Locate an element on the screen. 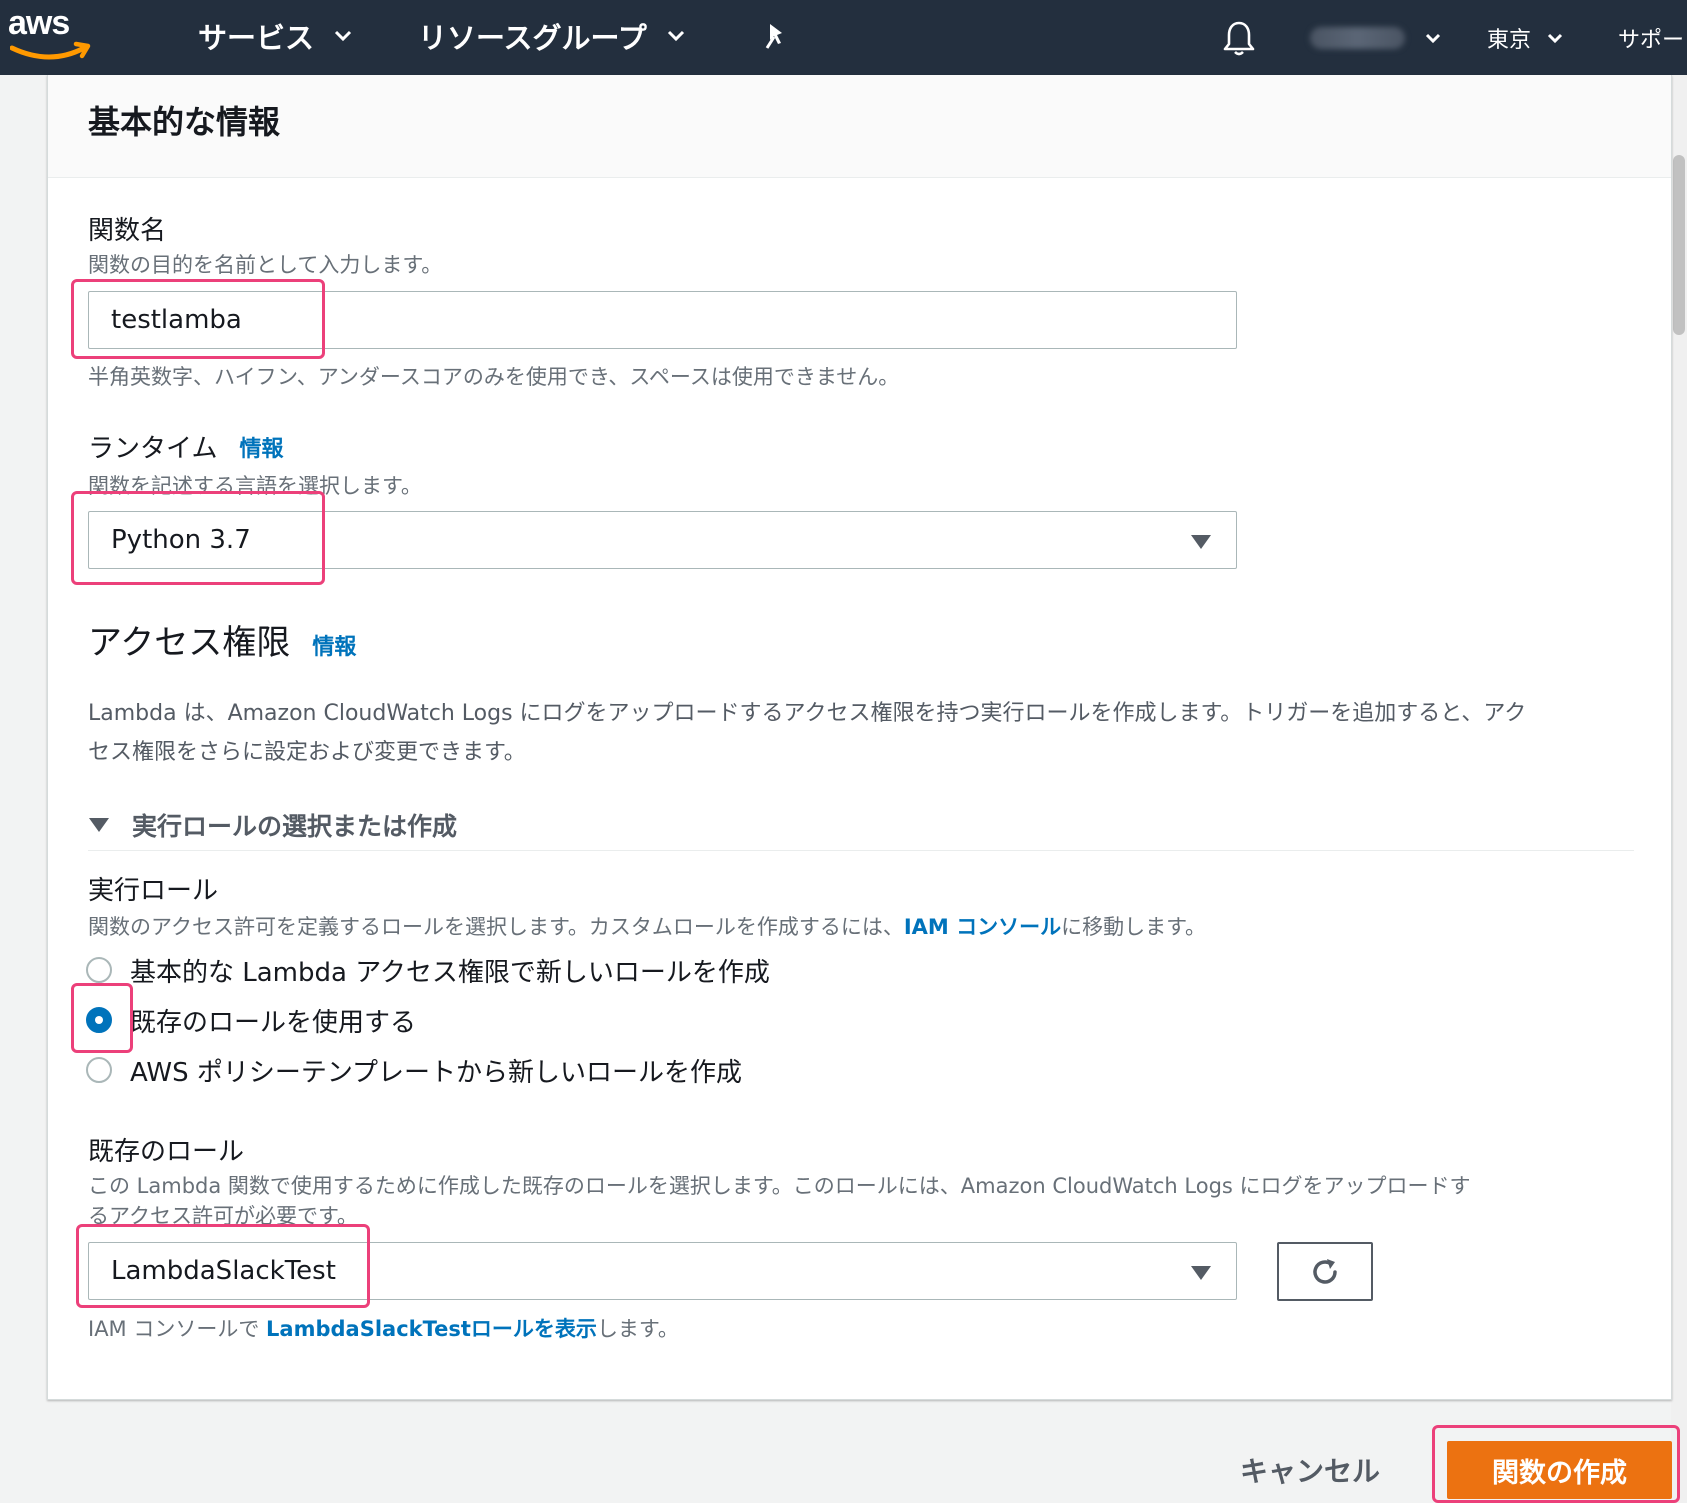 This screenshot has width=1687, height=1503. aws-logo: aws is located at coordinates (53, 34).